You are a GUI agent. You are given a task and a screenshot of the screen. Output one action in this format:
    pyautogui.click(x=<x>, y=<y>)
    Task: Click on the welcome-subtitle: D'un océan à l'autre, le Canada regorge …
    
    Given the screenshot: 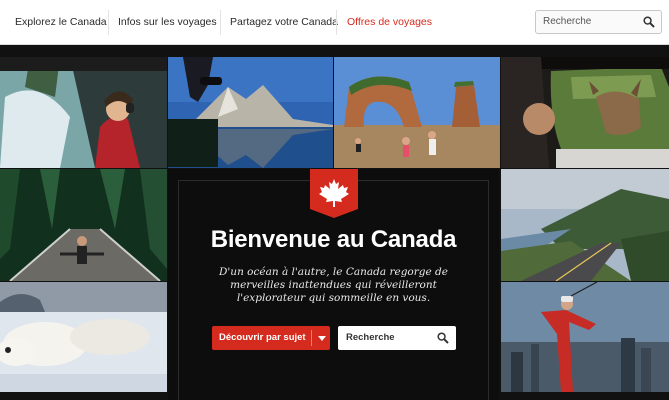 What is the action you would take?
    pyautogui.click(x=333, y=285)
    